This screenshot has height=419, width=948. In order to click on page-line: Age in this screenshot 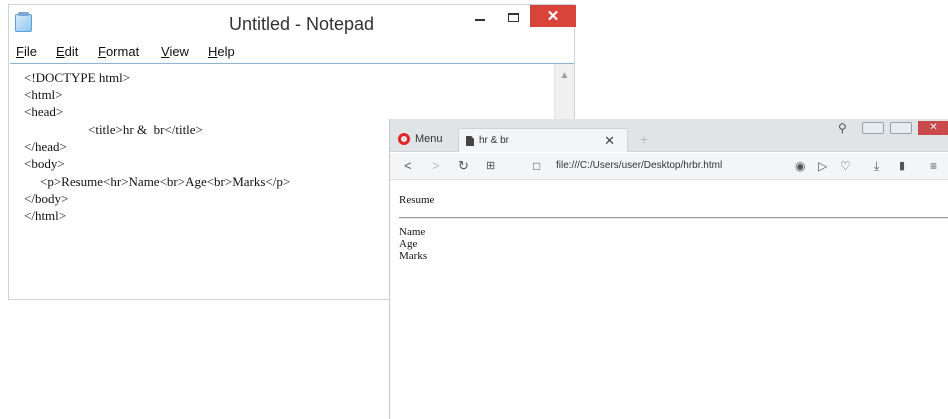, I will do `click(408, 244)`.